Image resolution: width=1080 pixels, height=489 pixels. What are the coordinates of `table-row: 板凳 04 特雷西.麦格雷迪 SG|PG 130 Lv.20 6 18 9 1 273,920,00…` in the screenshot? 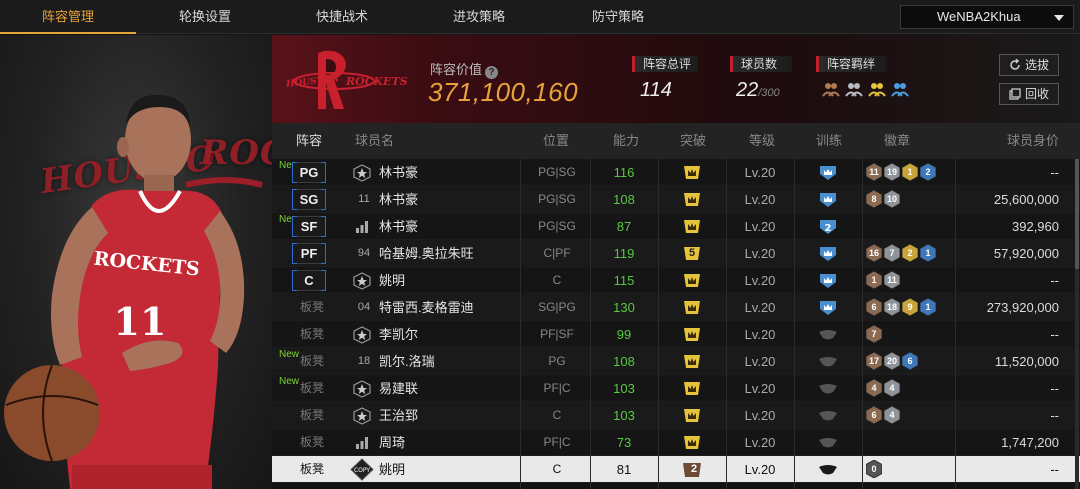 It's located at (676, 307).